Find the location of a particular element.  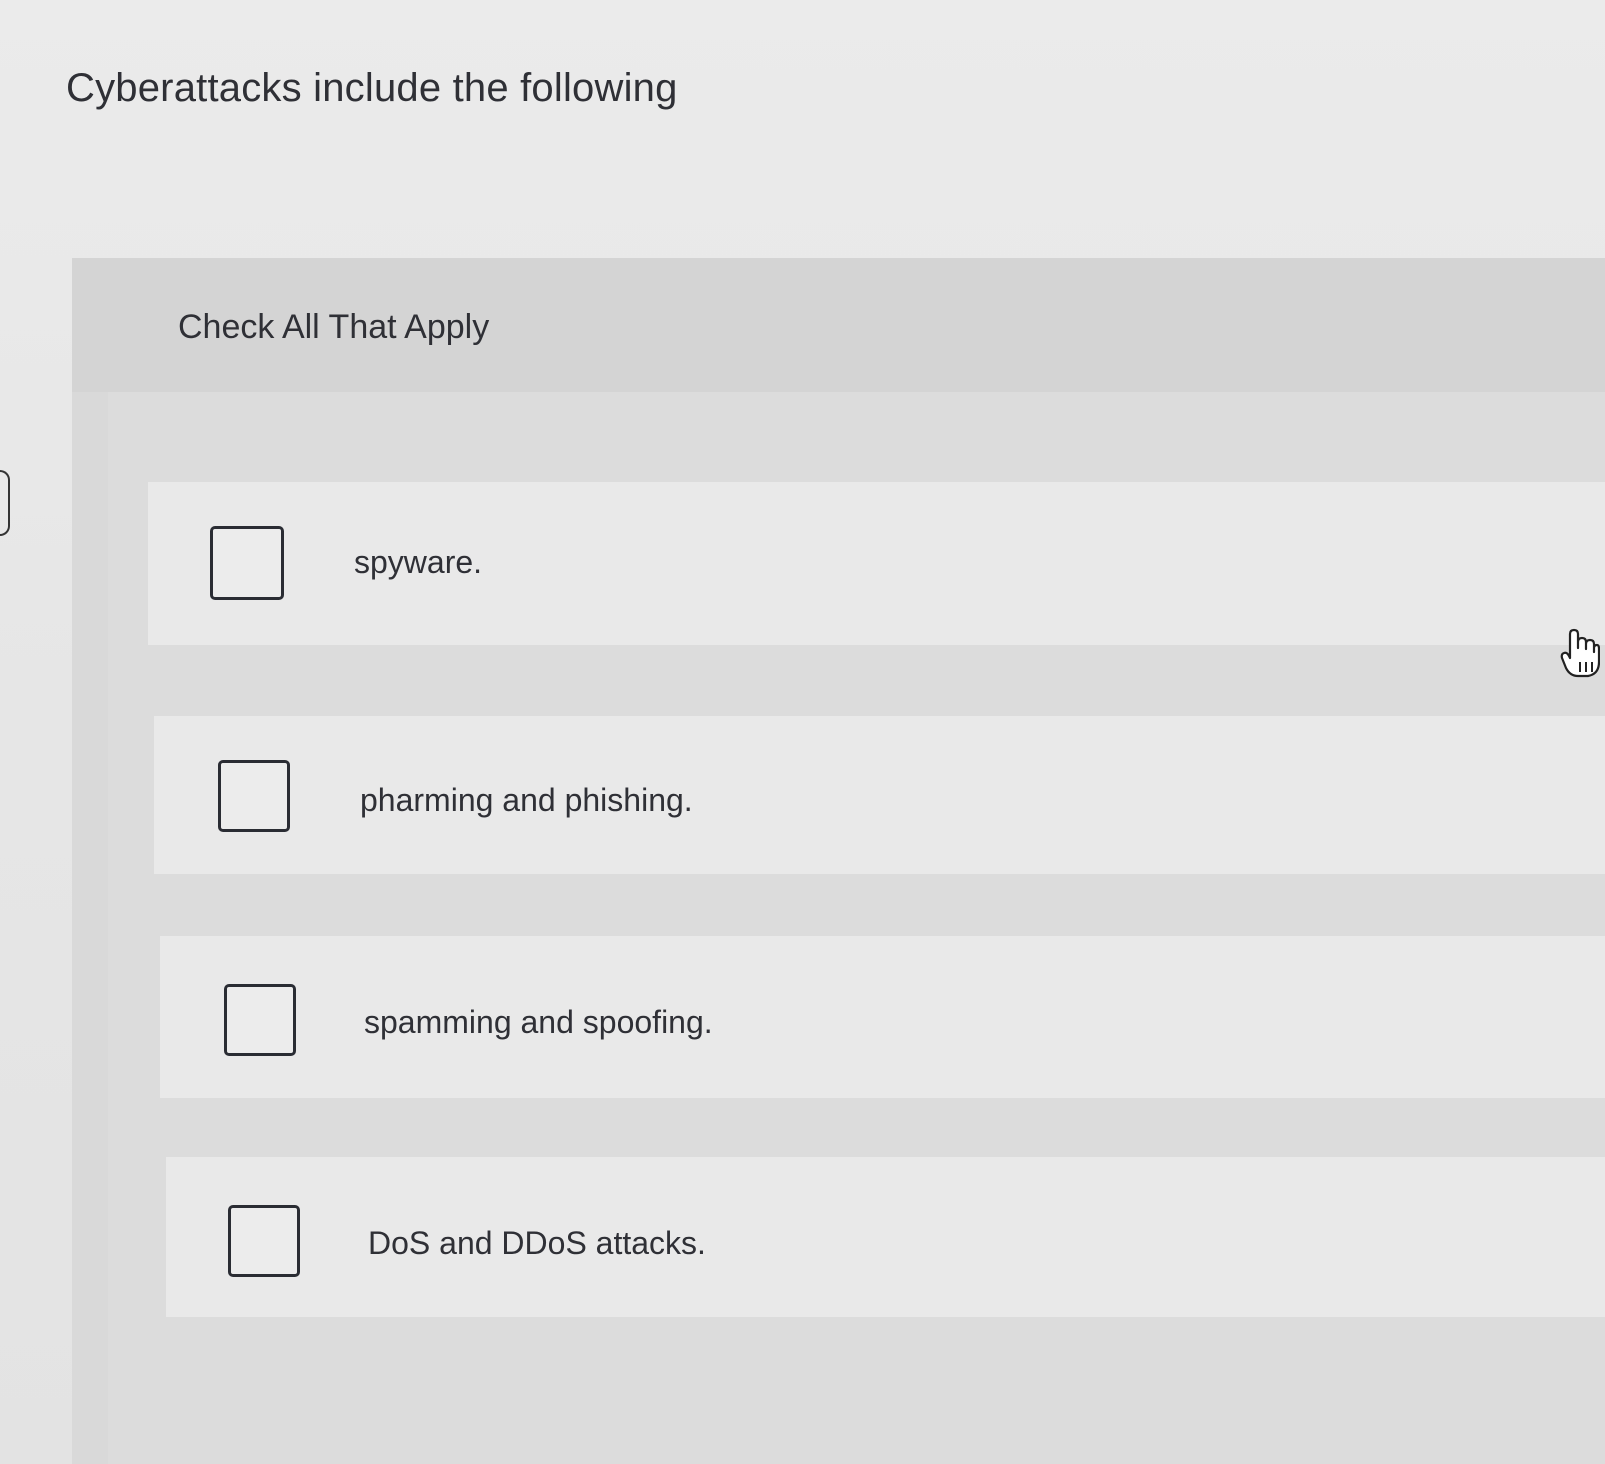

option-dos-ddos: DoS and DDoS attacks. is located at coordinates (885, 1237).